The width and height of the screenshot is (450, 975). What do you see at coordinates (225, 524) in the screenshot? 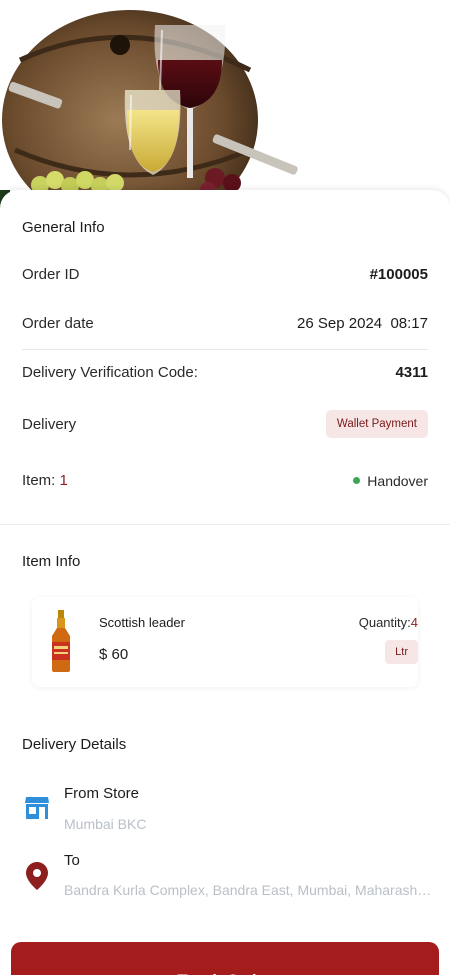
I see `section-divider` at bounding box center [225, 524].